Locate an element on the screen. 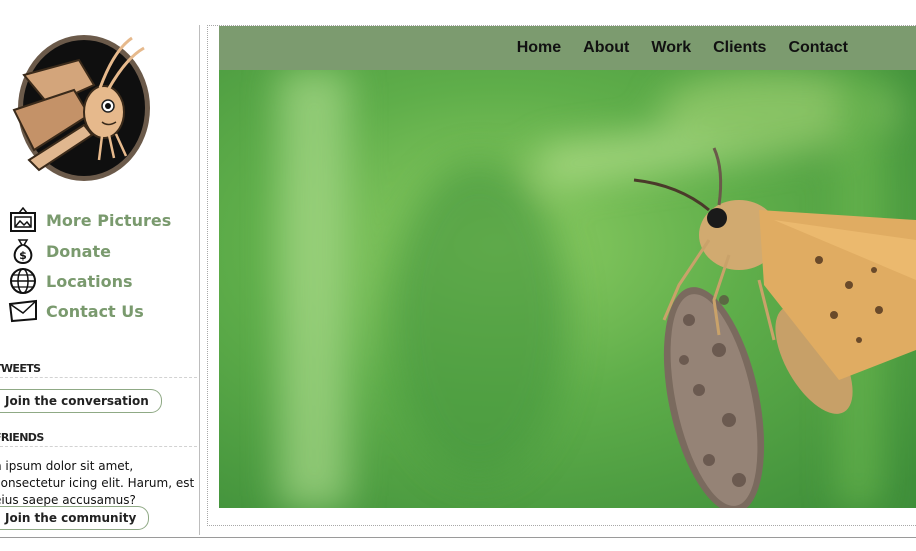 The image size is (916, 551). sidebar-item-contact-us: Contact Us is located at coordinates (76, 311).